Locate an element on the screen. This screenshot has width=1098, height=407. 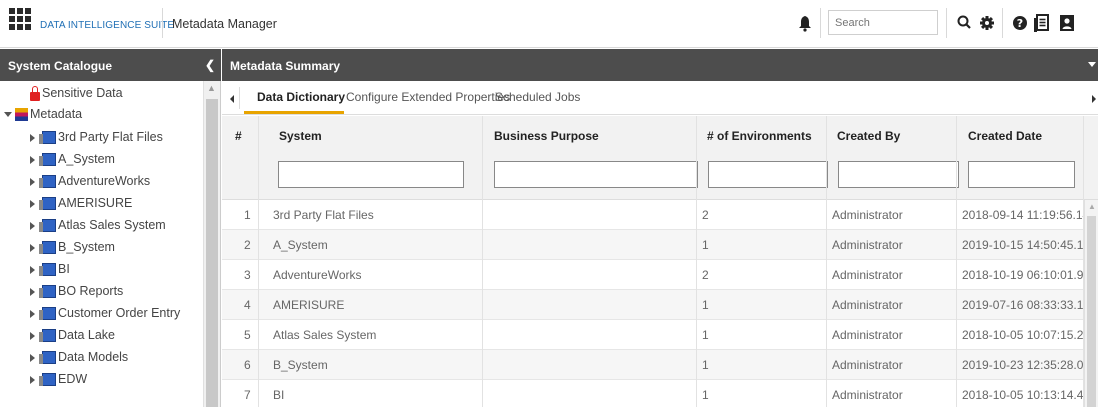
tree-item-system: Atlas Sales System is located at coordinates (98, 229).